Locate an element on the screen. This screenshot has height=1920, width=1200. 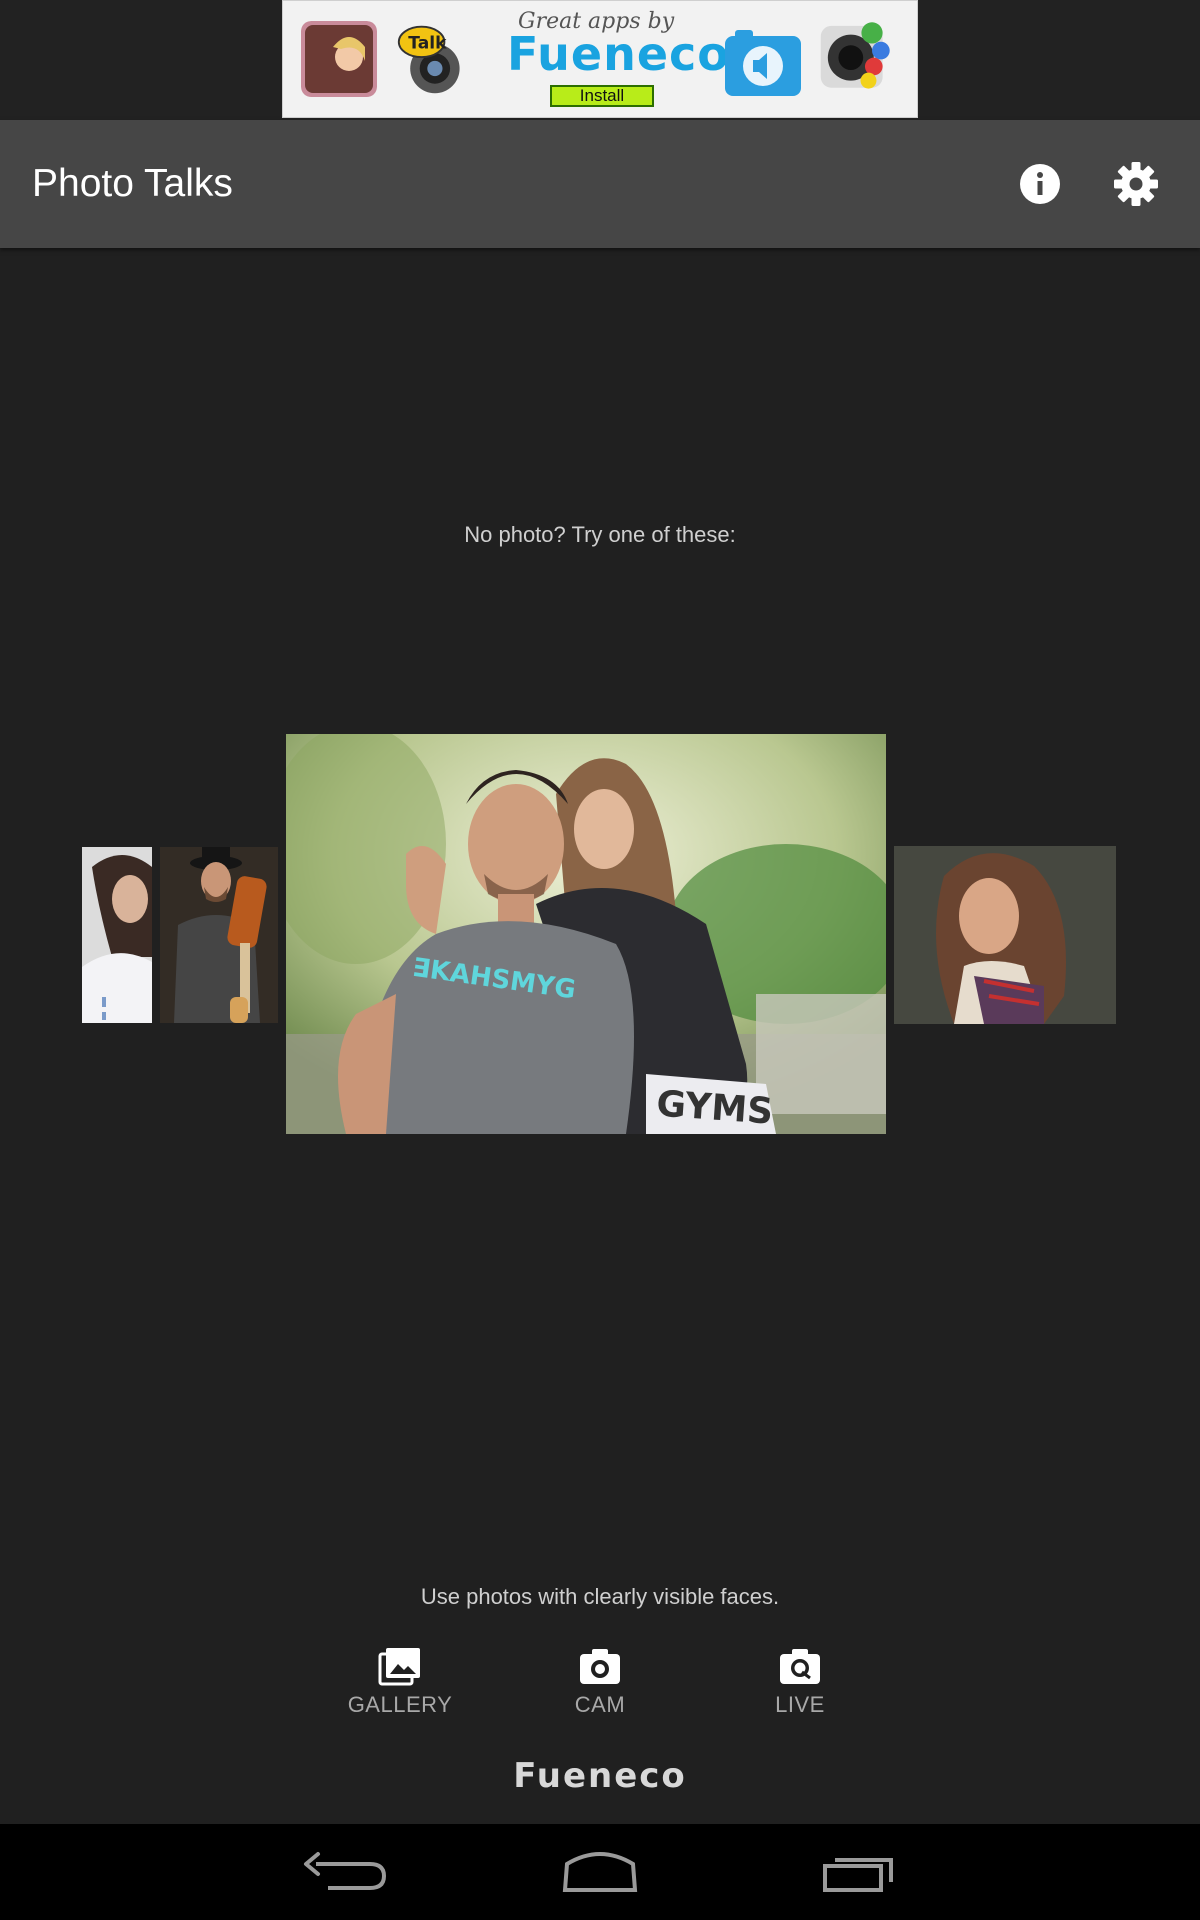
sample-photo-man-hat-guitar is located at coordinates (219, 935).